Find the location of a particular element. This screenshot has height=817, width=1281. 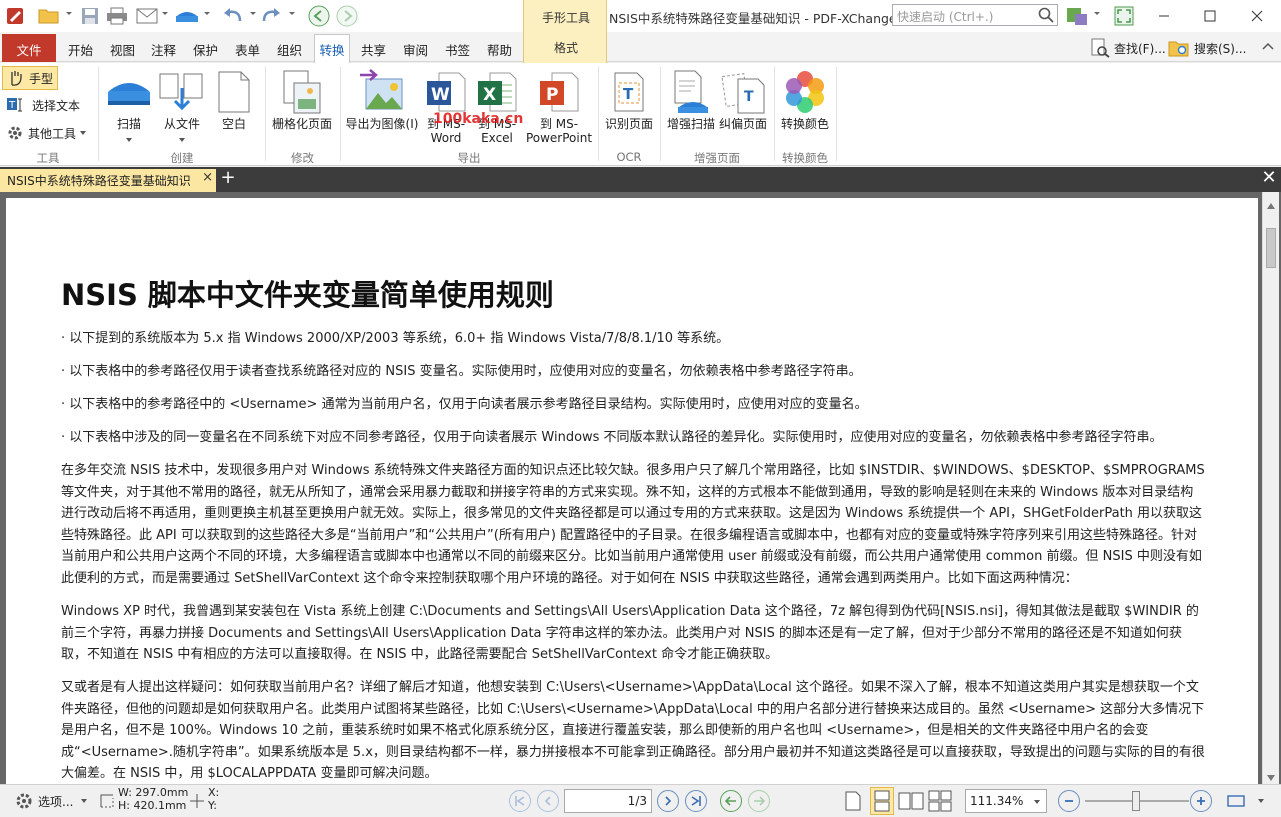

minimize-button is located at coordinates (1164, 16).